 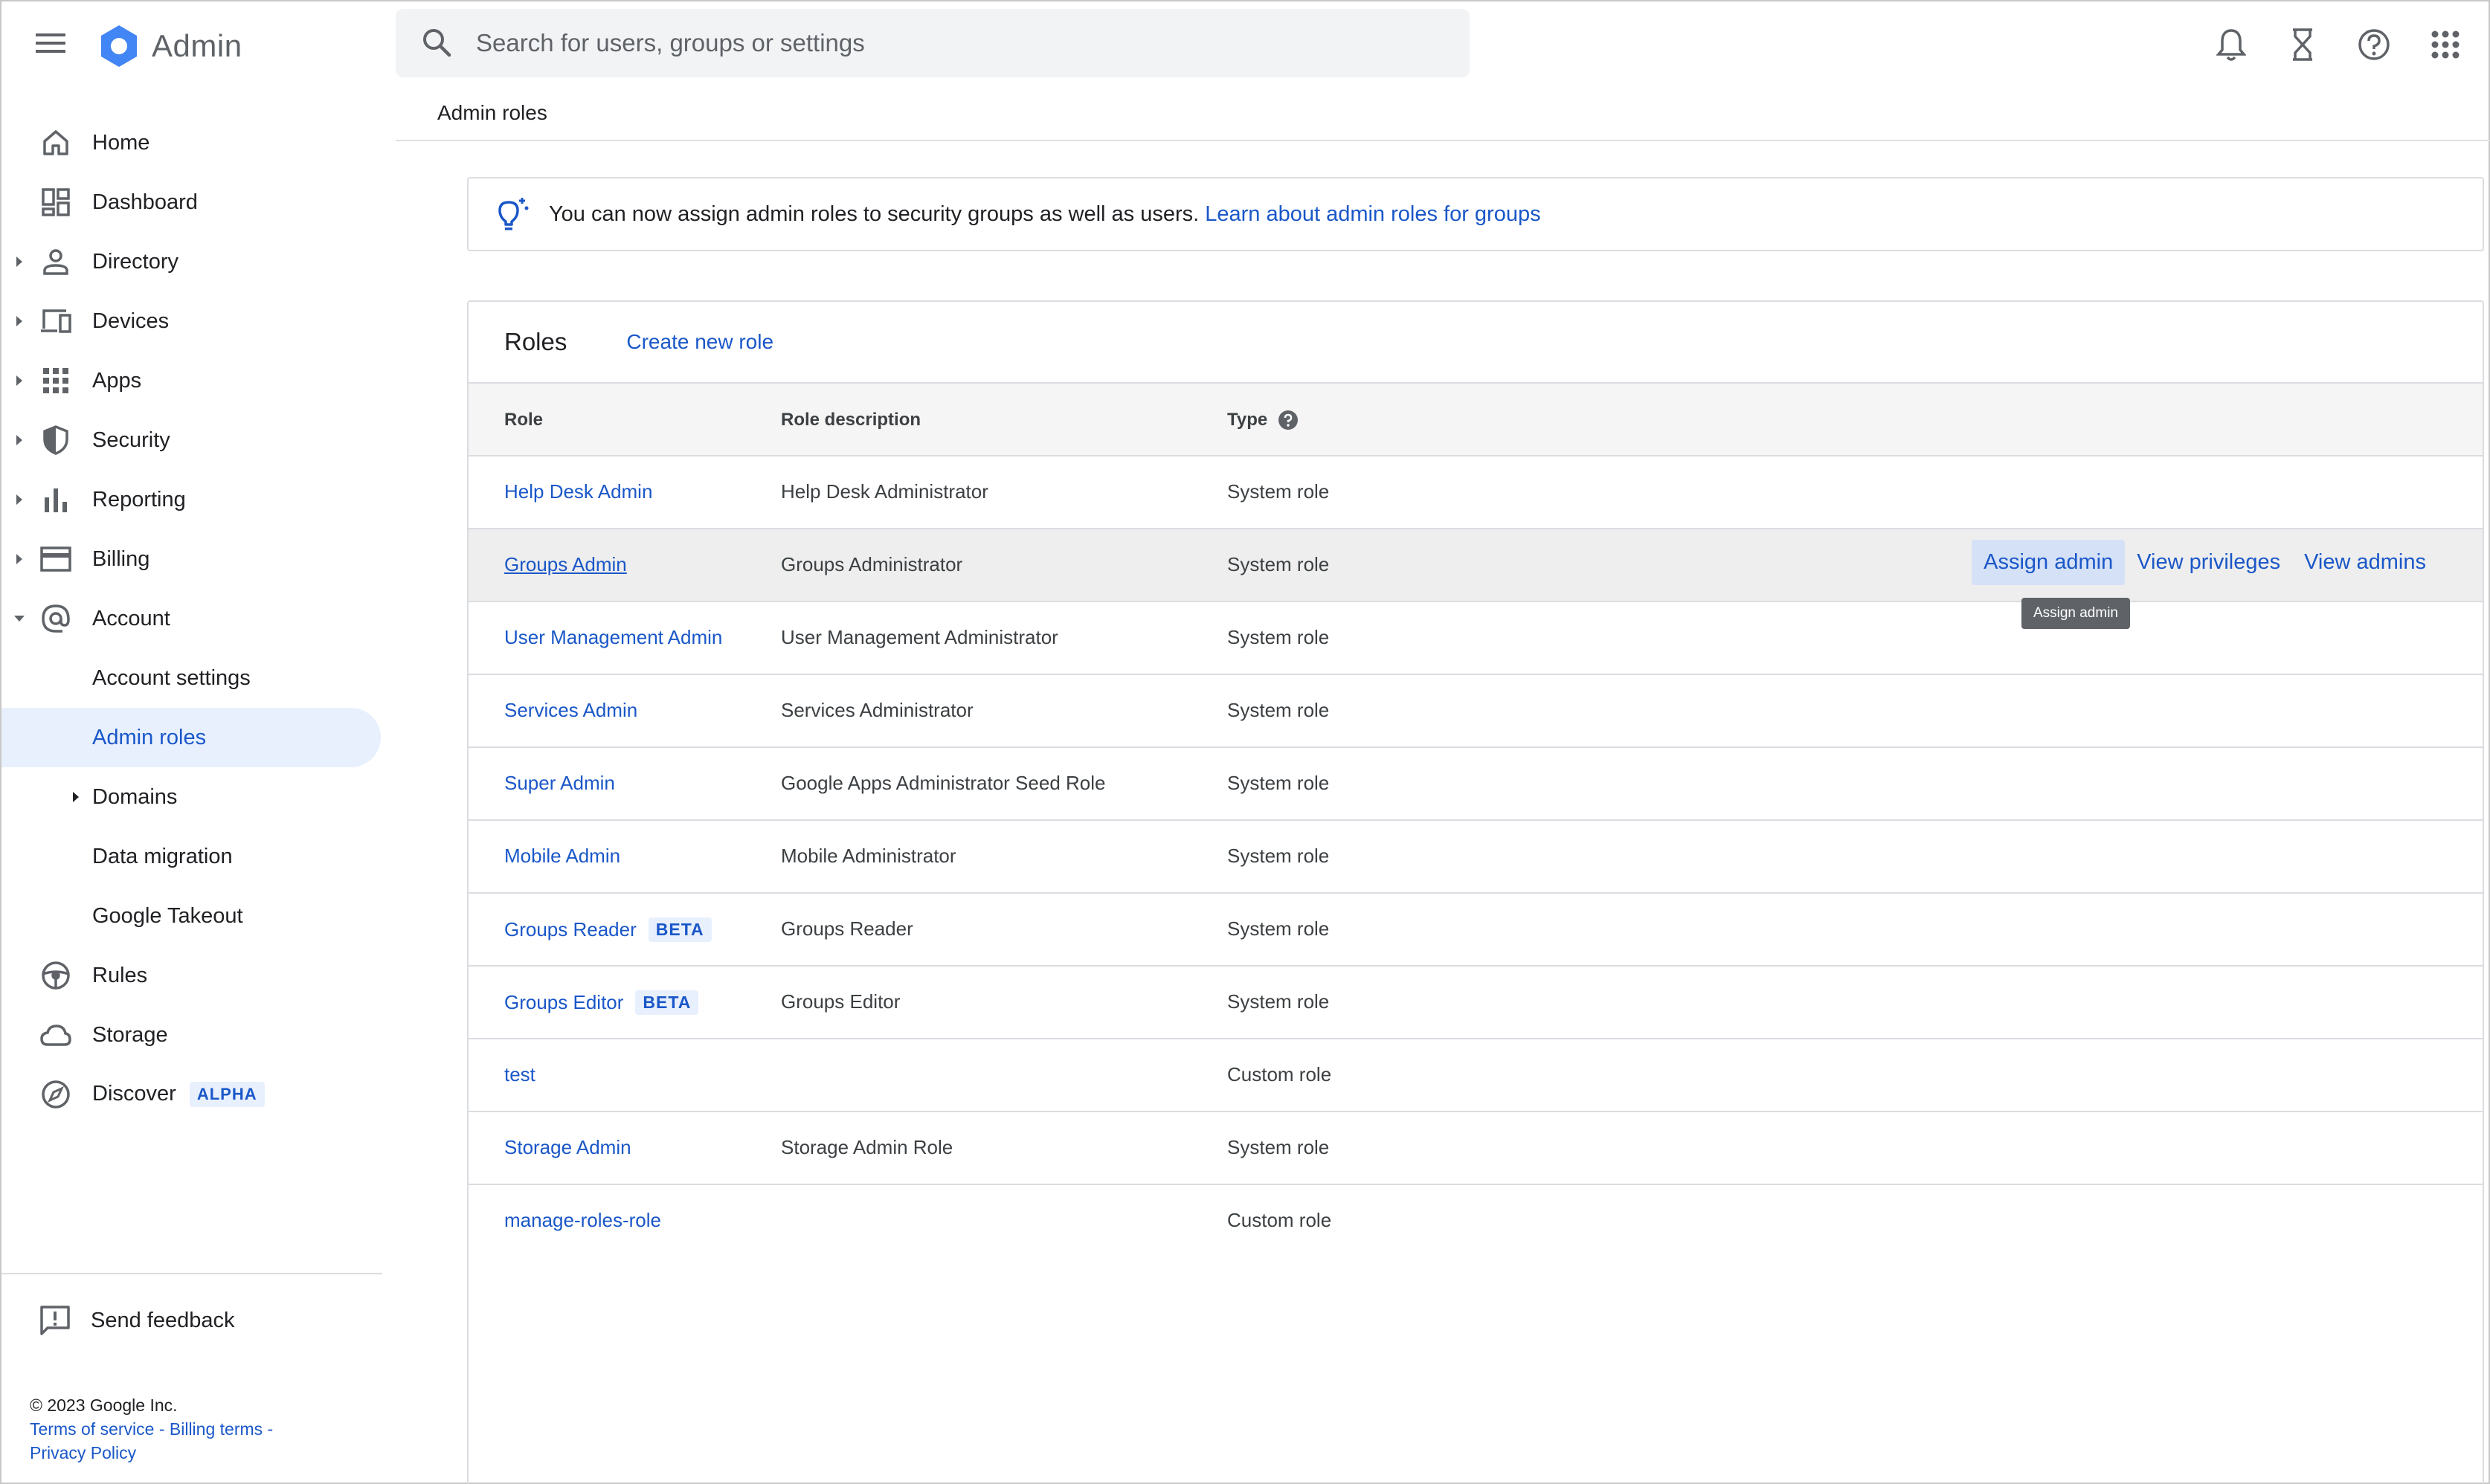 I want to click on role-name-link: Groups Editor, so click(x=563, y=1002).